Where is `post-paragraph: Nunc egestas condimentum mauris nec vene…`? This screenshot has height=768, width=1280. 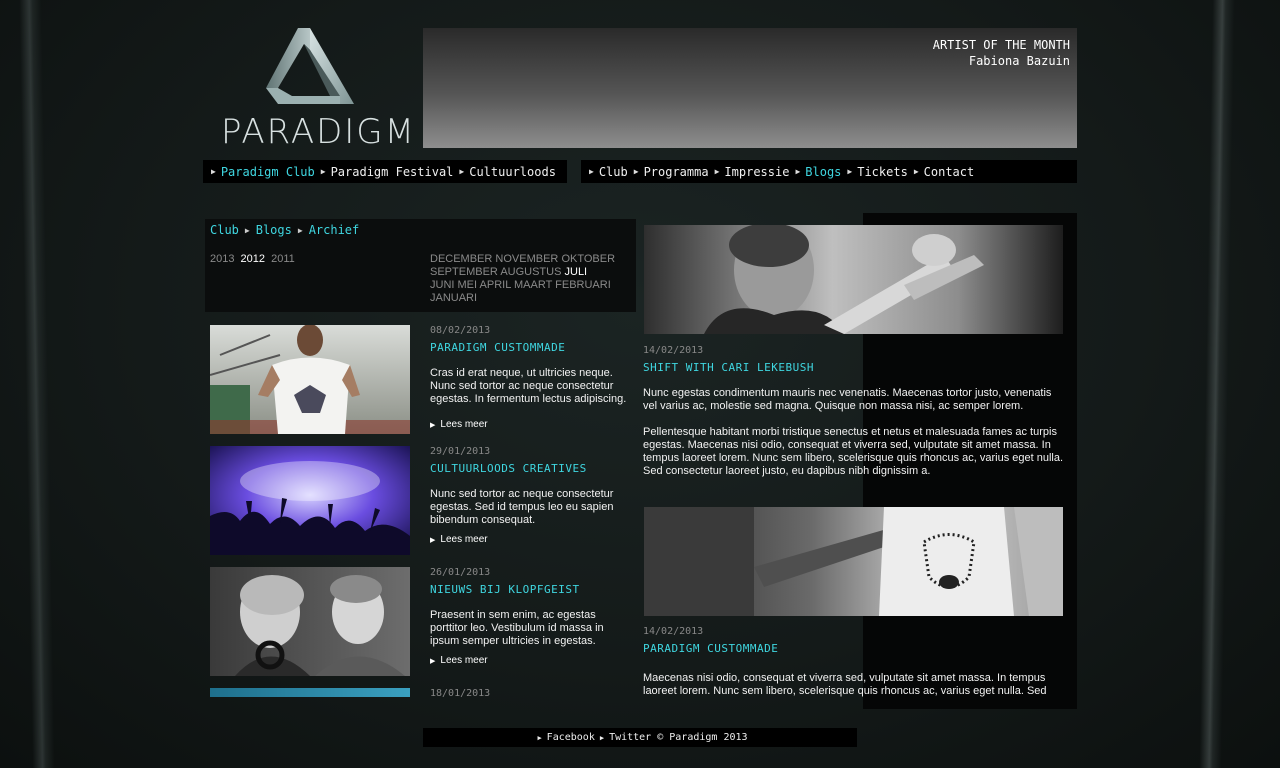
post-paragraph: Nunc egestas condimentum mauris nec vene… is located at coordinates (847, 399).